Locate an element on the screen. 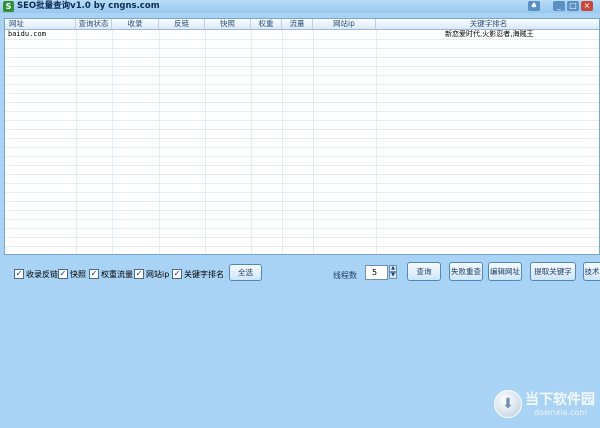 The height and width of the screenshot is (428, 600). checkbox-weight-traffic: ✓ 权重流量 is located at coordinates (111, 274).